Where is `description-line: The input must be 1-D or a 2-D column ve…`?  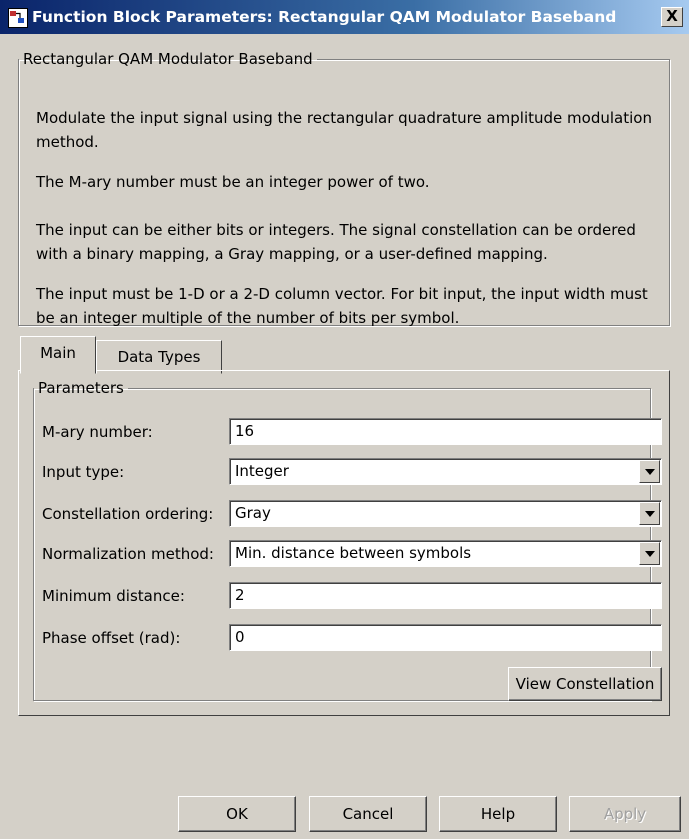
description-line: The input must be 1-D or a 2-D column ve… is located at coordinates (342, 294).